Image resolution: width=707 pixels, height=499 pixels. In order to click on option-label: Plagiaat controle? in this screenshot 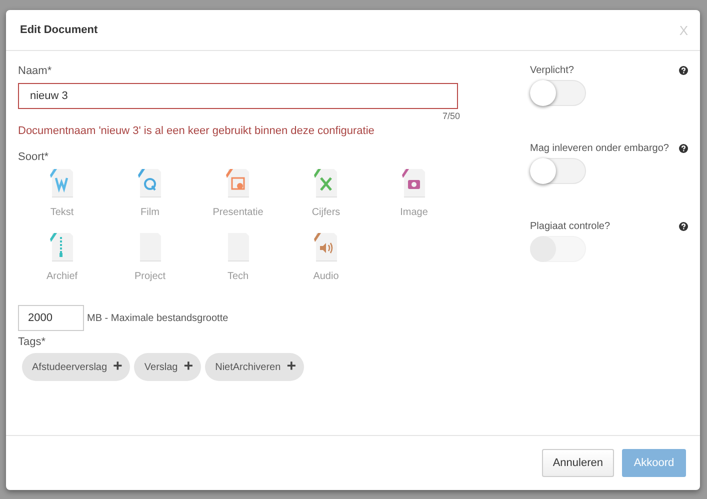, I will do `click(570, 226)`.